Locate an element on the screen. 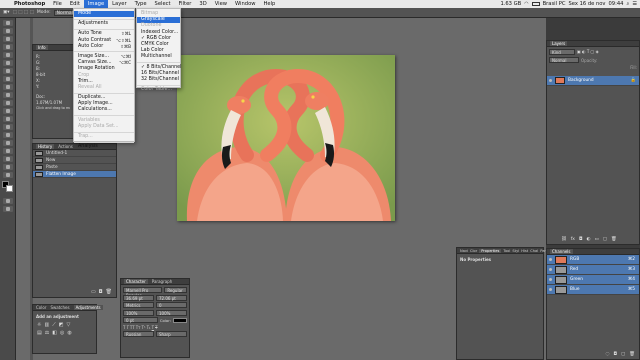 This screenshot has height=360, width=640. kerning-field: Metrics is located at coordinates (138, 305).